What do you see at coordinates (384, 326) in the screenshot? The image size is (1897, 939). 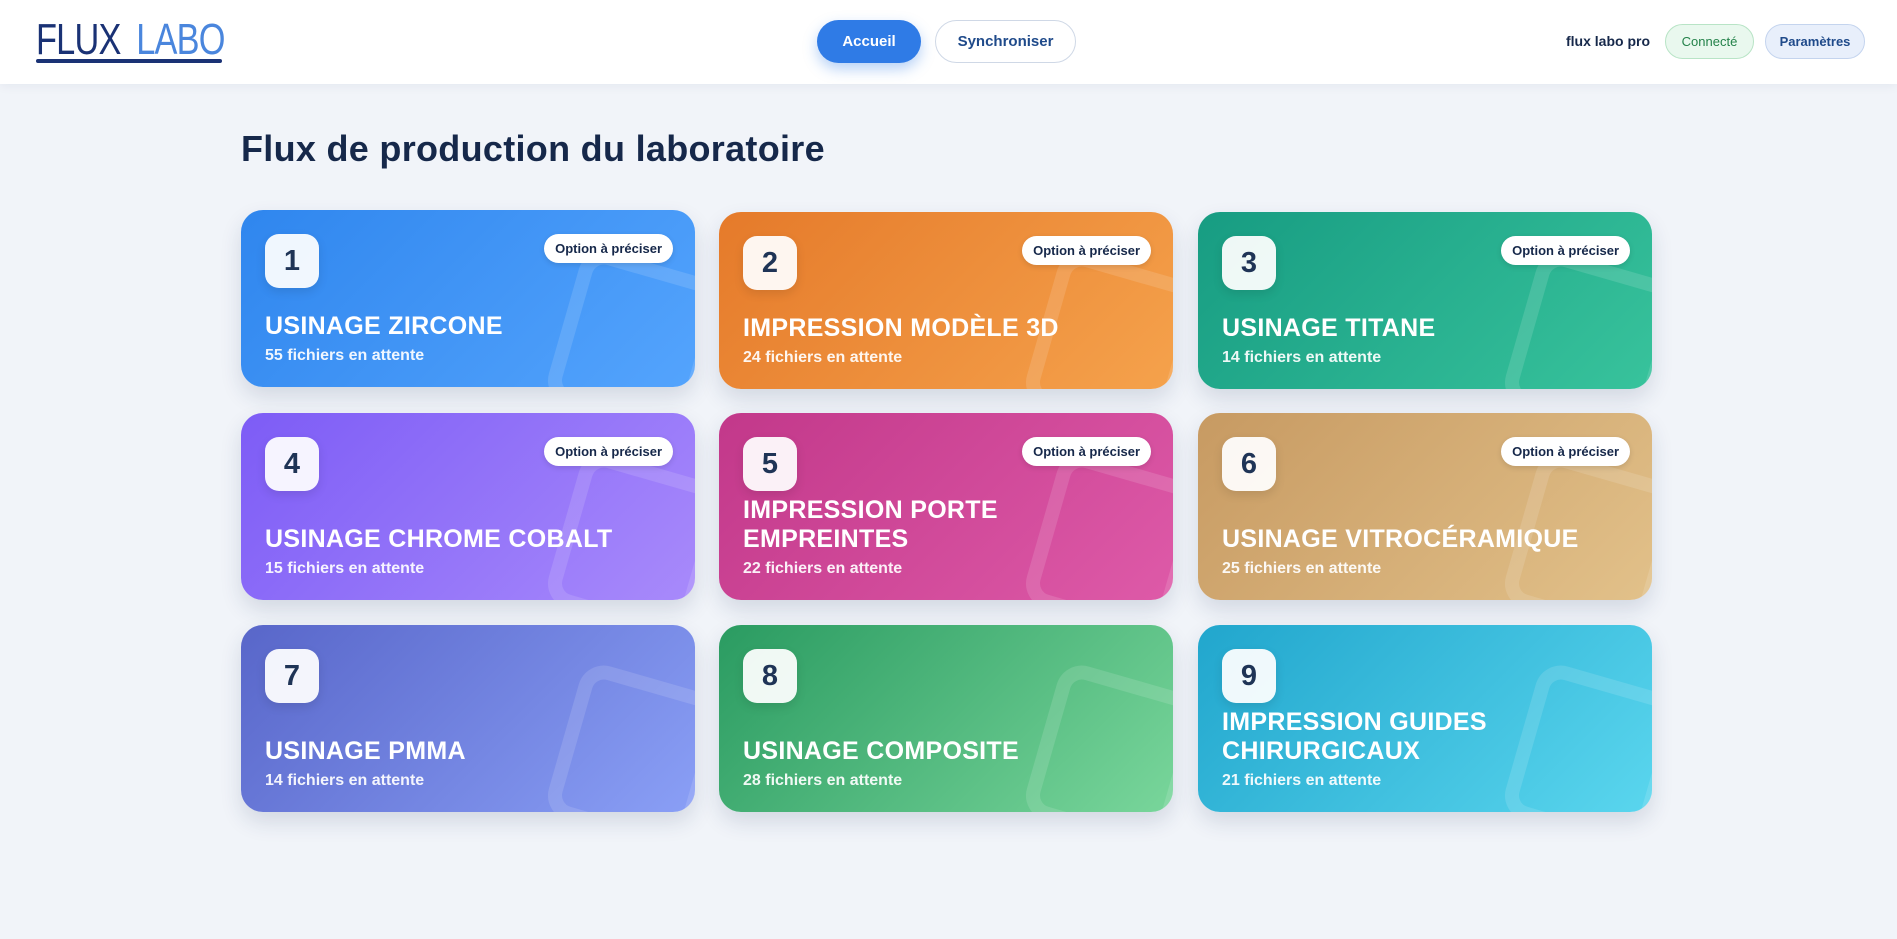 I see `card-title: USINAGE ZIRCONE` at bounding box center [384, 326].